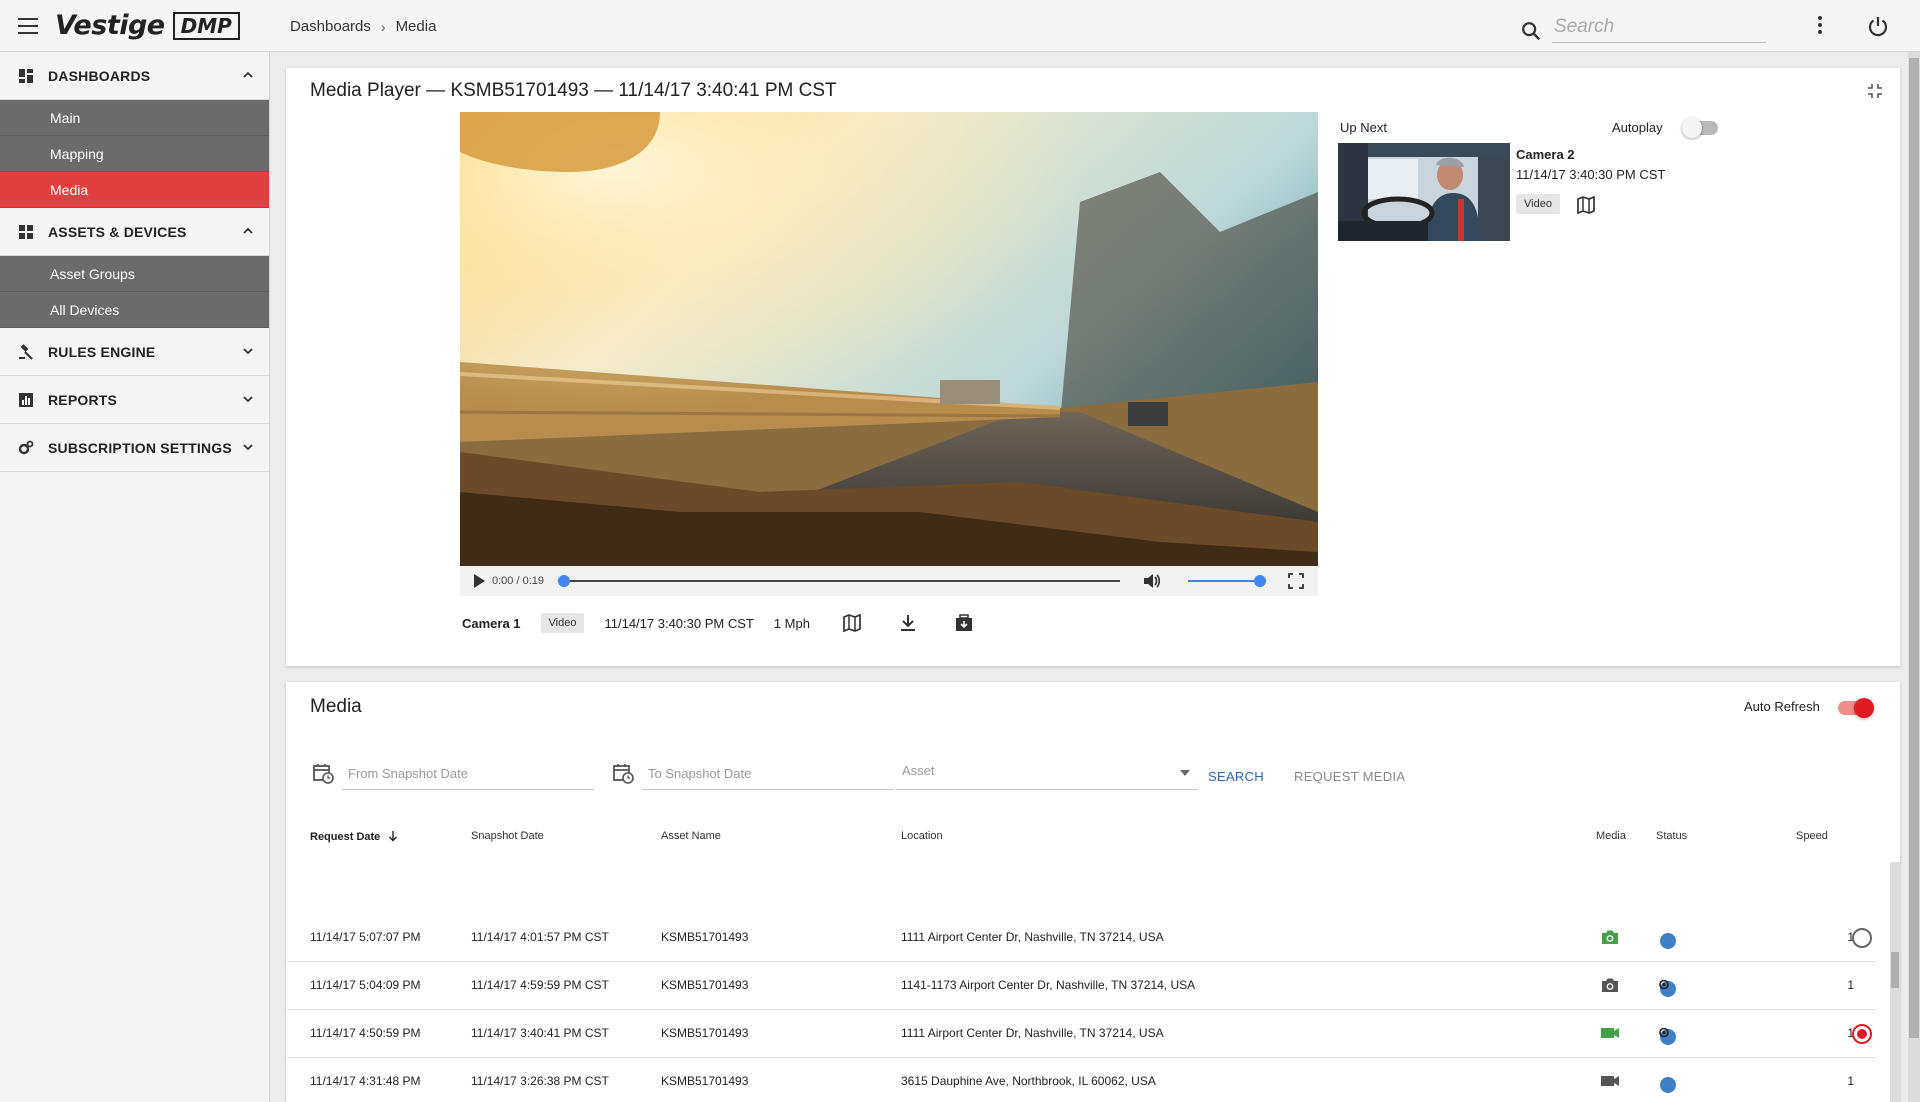 Image resolution: width=1920 pixels, height=1102 pixels. Describe the element at coordinates (110, 25) in the screenshot. I see `logo-text: Vestige` at that location.